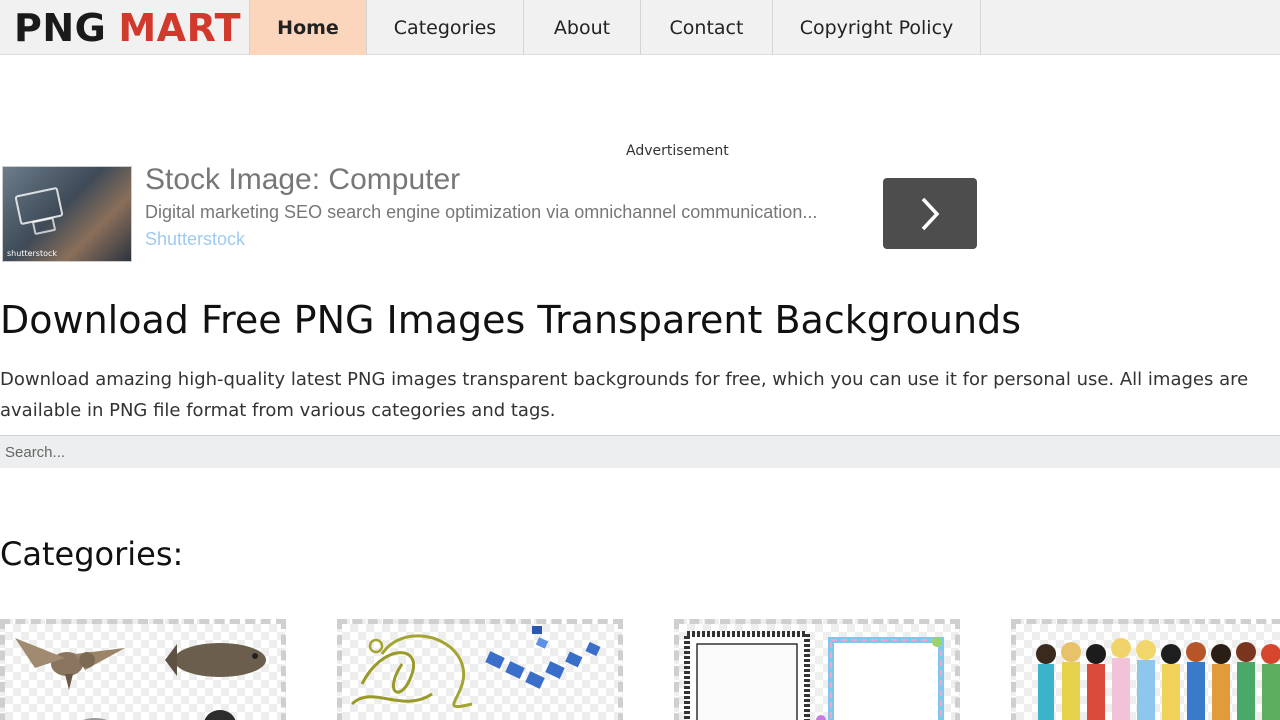 This screenshot has width=1280, height=720. I want to click on decorative-thumbnail, so click(475, 667).